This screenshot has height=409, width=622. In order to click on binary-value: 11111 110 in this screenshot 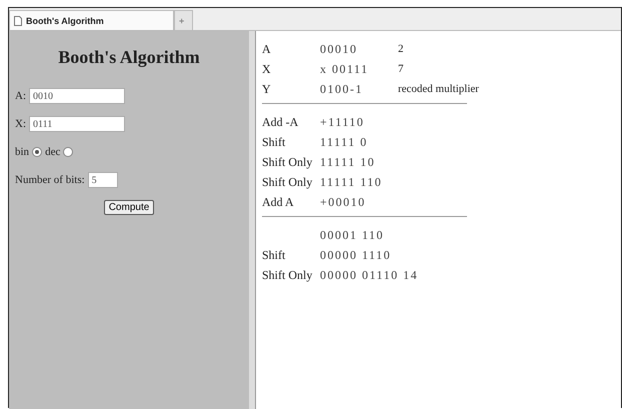, I will do `click(352, 182)`.